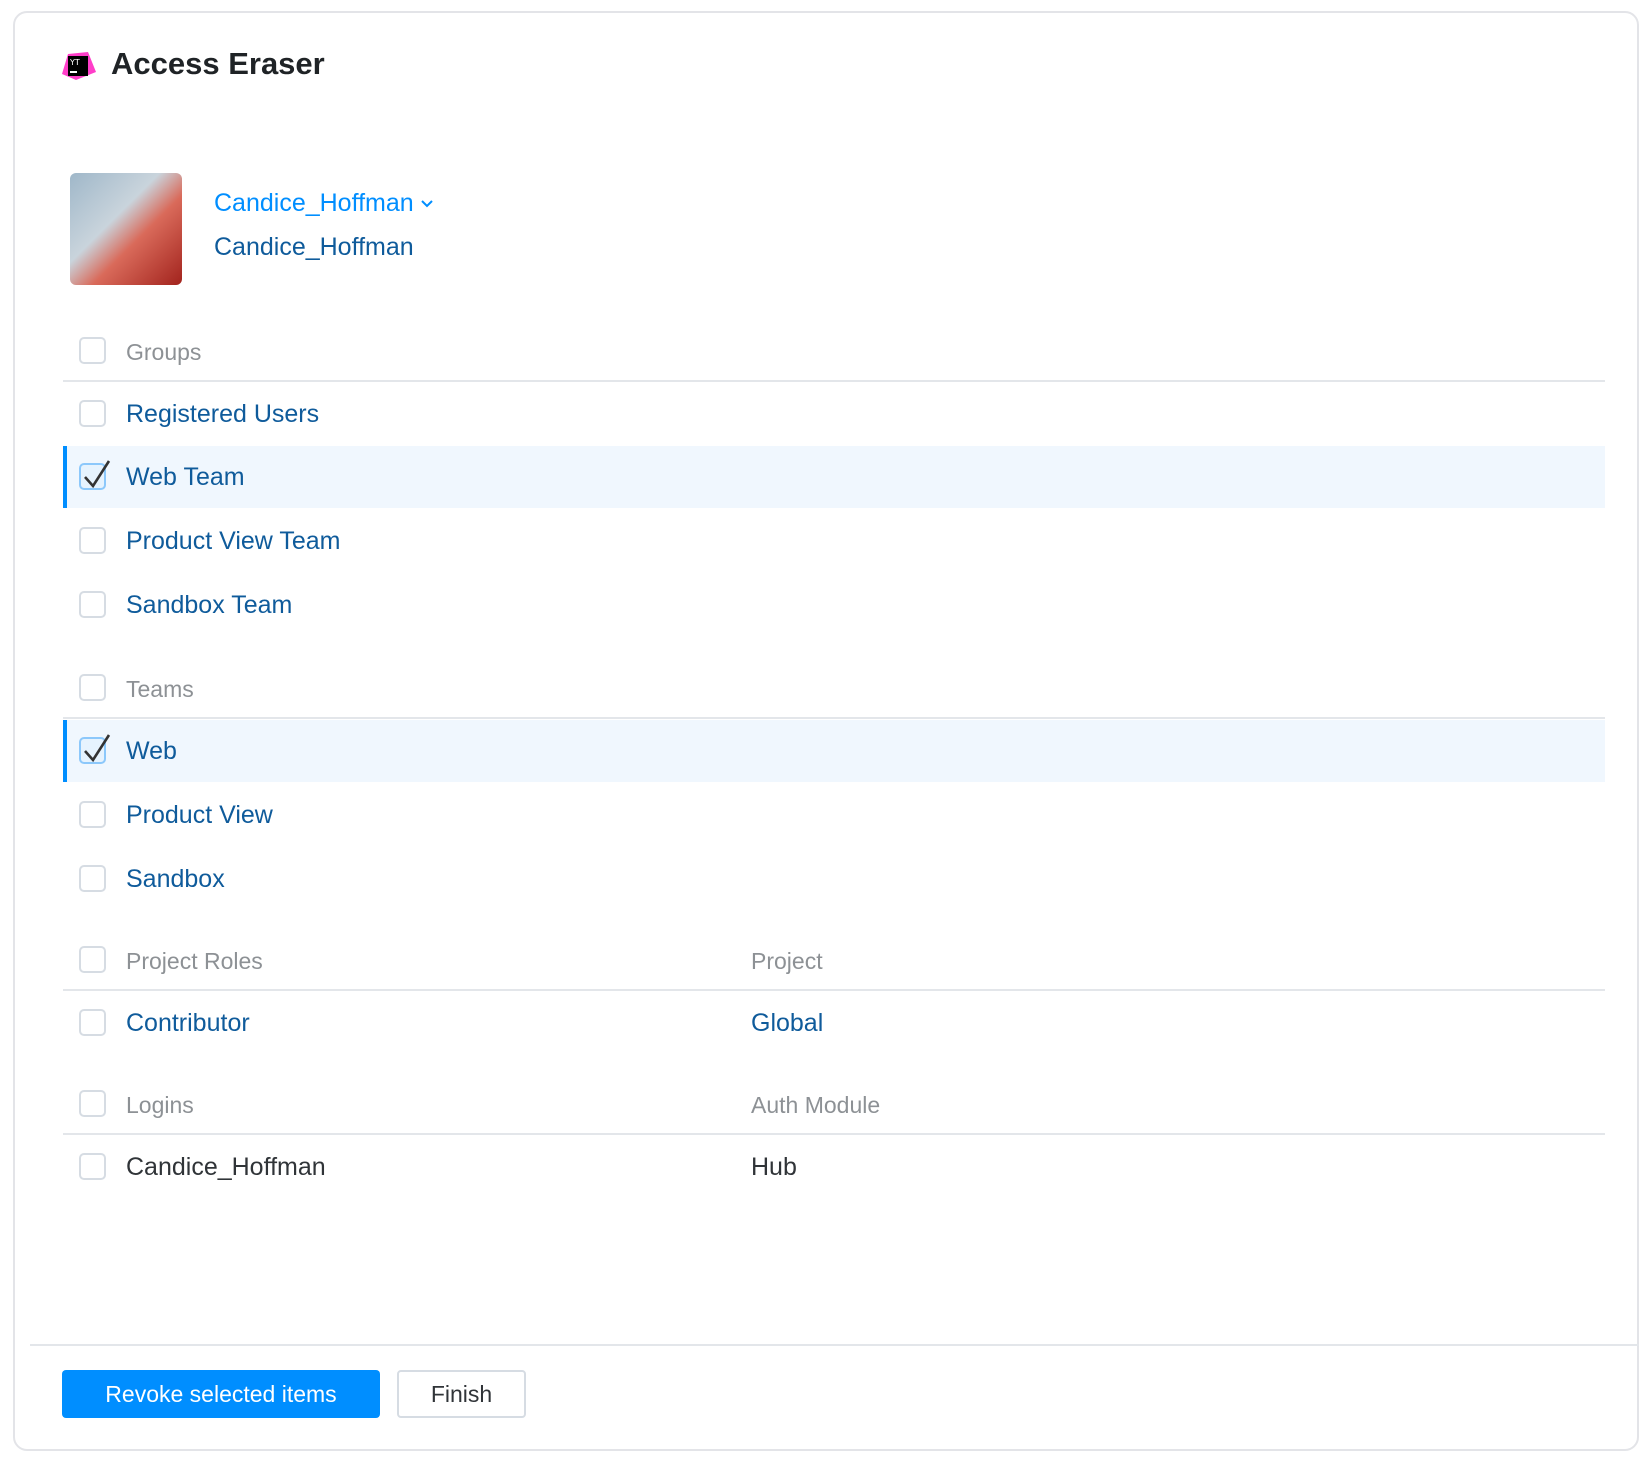  Describe the element at coordinates (188, 1023) in the screenshot. I see `row-label: Contributor` at that location.